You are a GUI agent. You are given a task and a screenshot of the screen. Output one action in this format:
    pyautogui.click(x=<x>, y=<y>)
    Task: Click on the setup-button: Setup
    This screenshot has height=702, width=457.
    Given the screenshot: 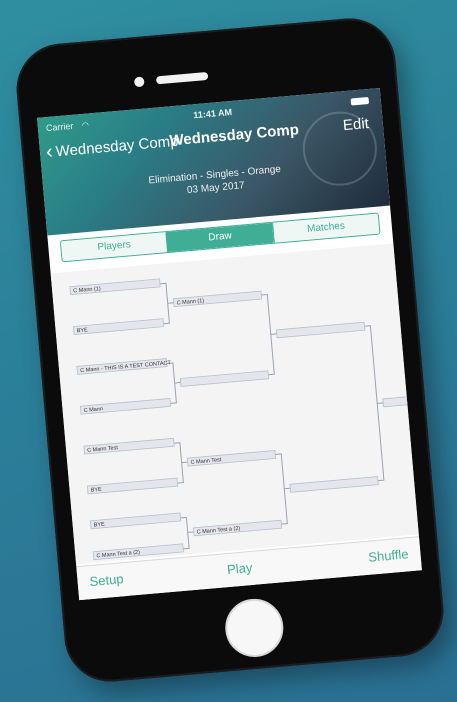 What is the action you would take?
    pyautogui.click(x=106, y=580)
    